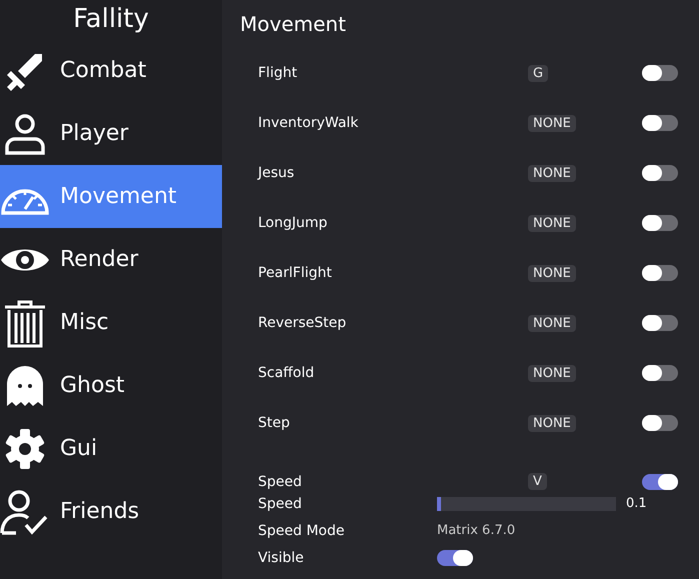 Image resolution: width=699 pixels, height=579 pixels. Describe the element at coordinates (111, 322) in the screenshot. I see `category-item: Misc` at that location.